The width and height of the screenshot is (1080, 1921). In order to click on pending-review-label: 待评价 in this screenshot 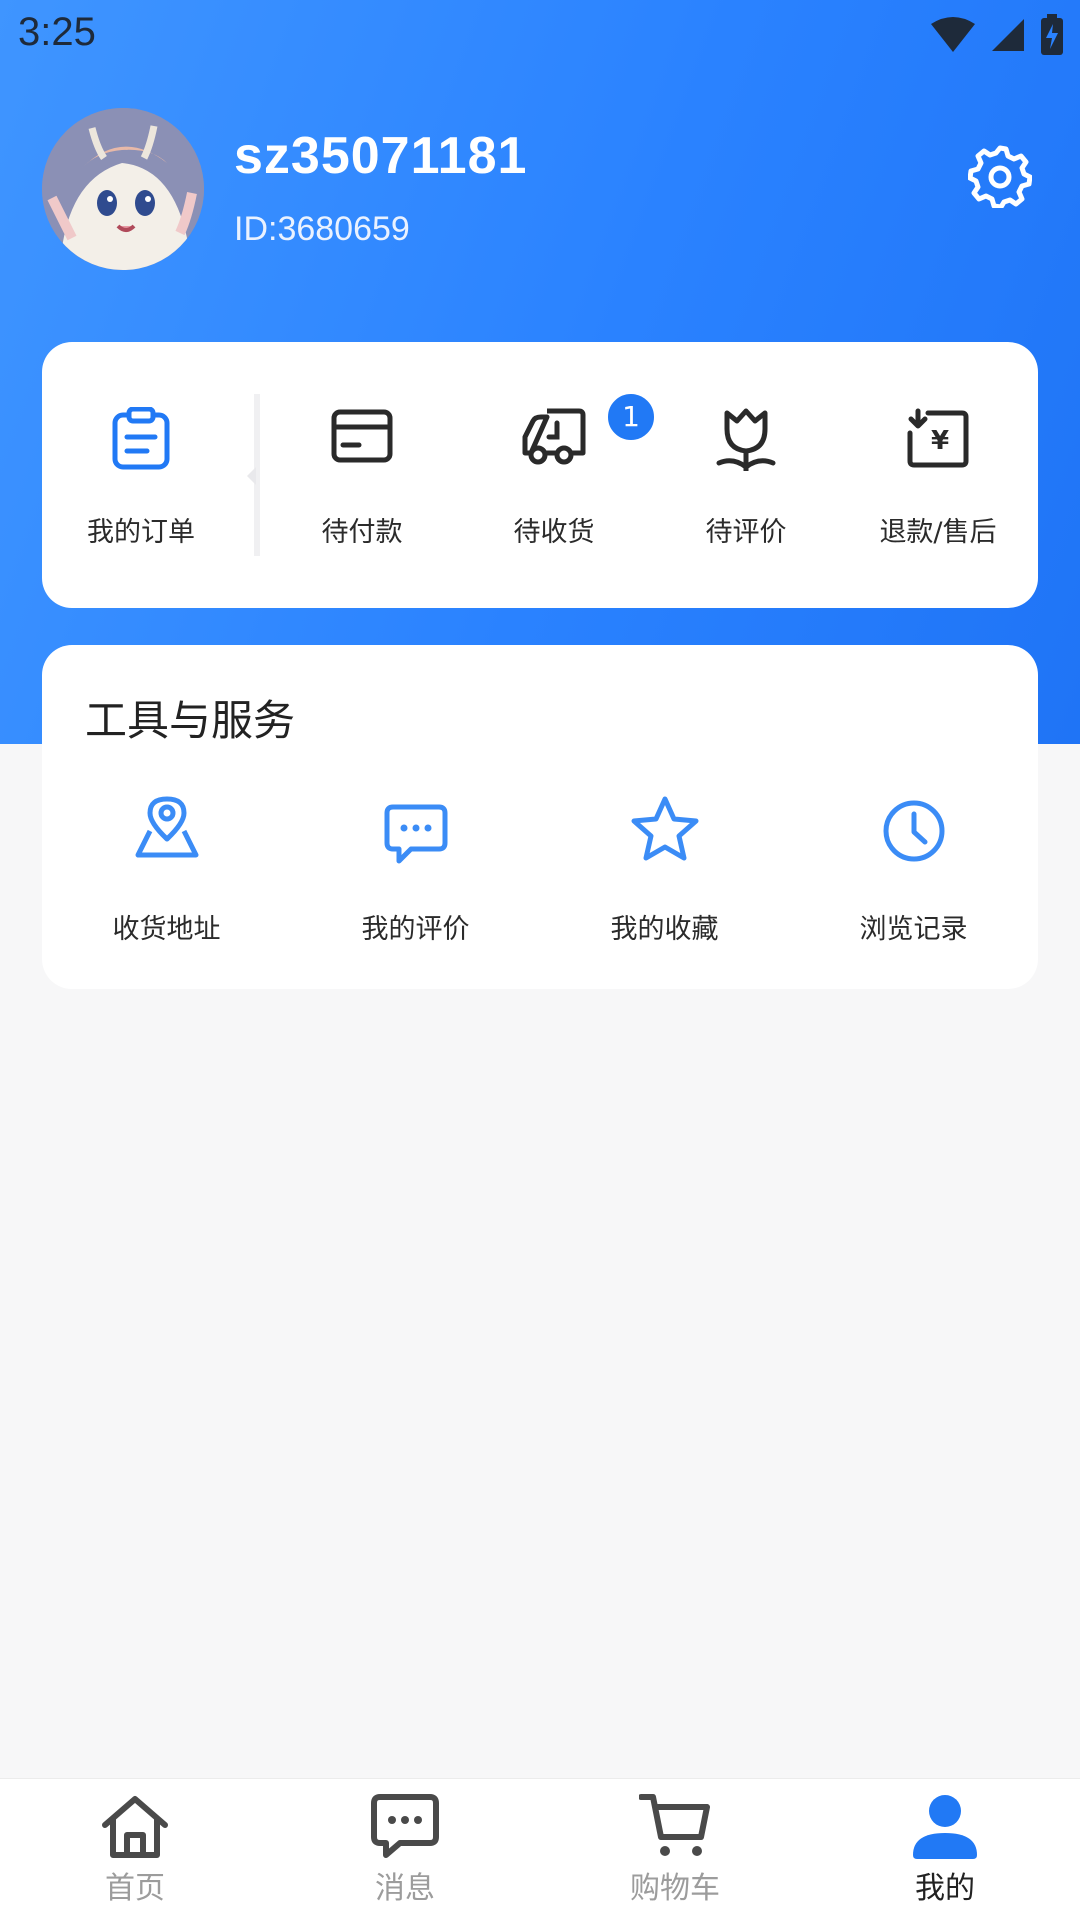, I will do `click(746, 532)`.